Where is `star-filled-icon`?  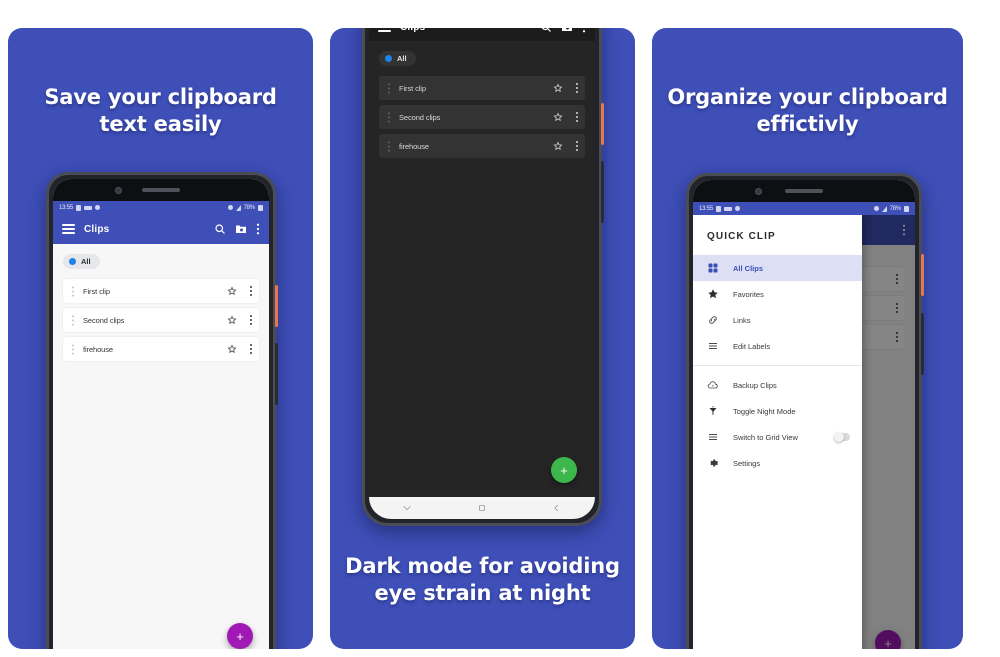 star-filled-icon is located at coordinates (713, 294).